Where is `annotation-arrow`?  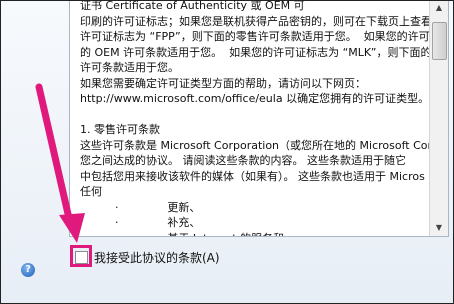 annotation-arrow is located at coordinates (60, 163).